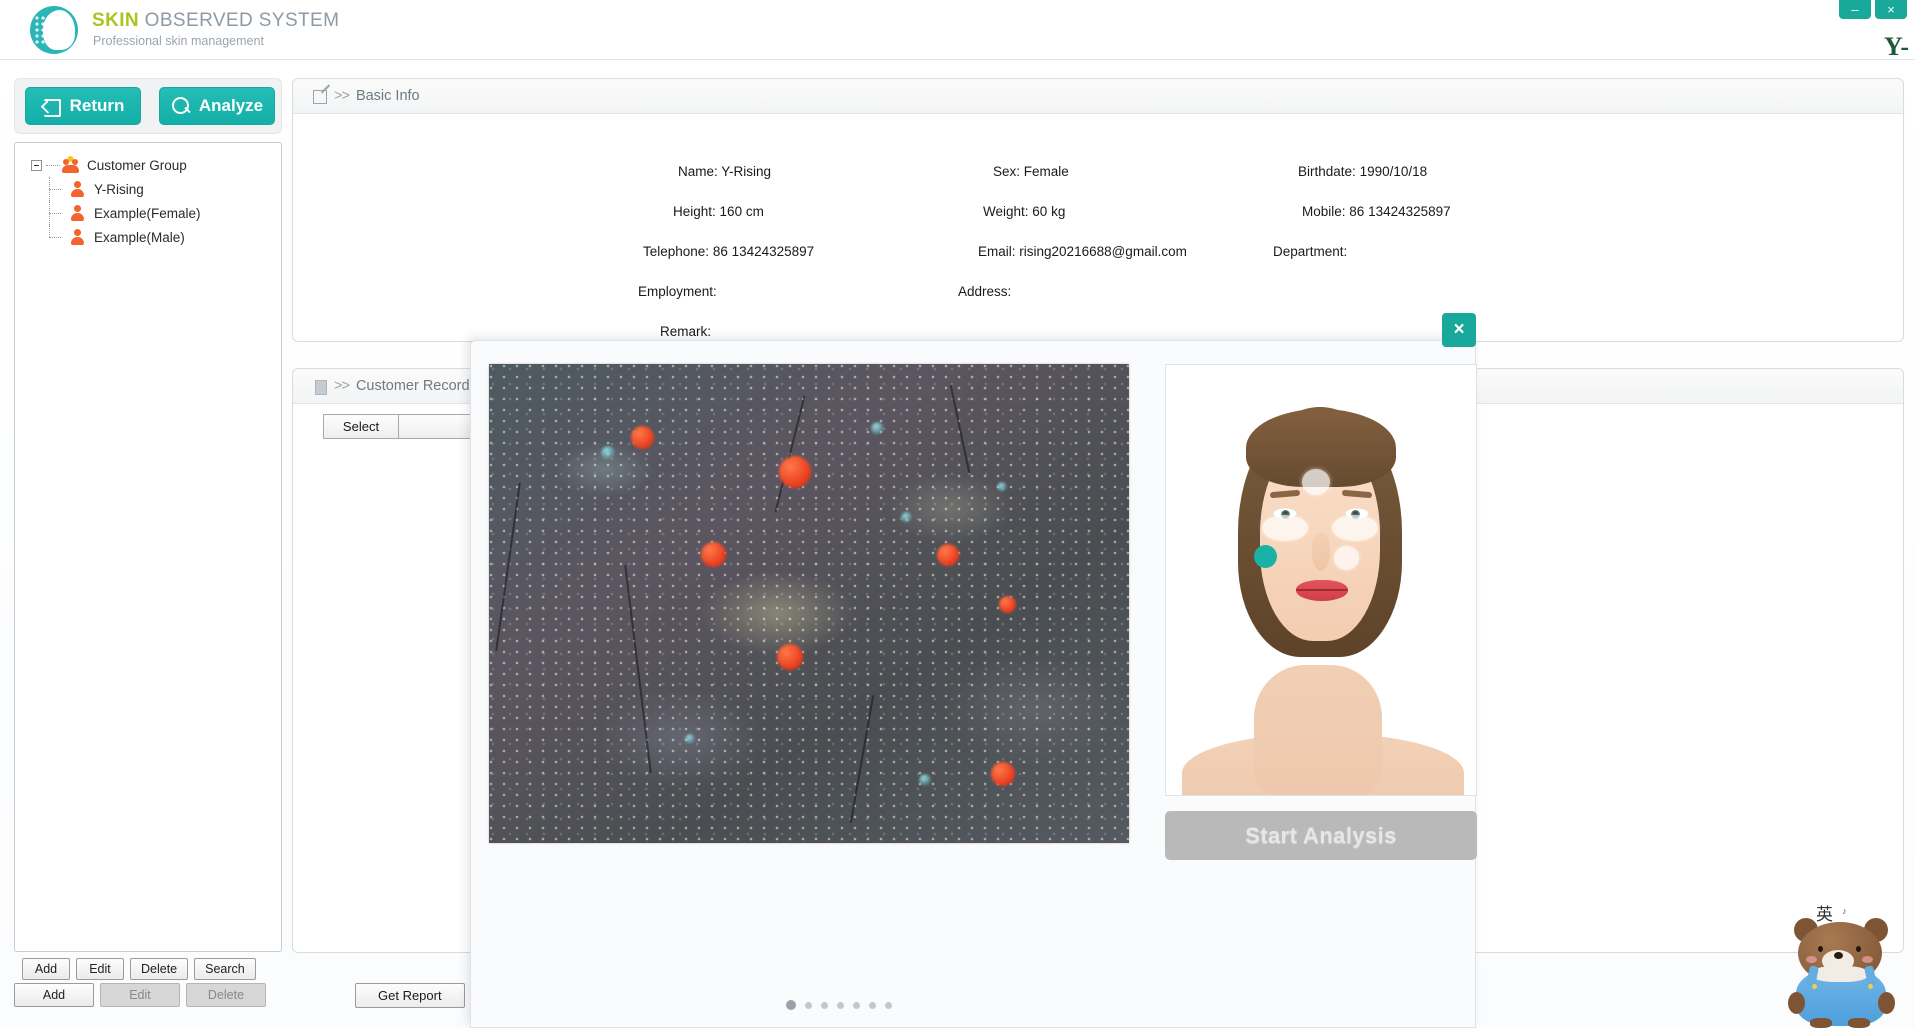 This screenshot has height=1028, width=1915. What do you see at coordinates (115, 20) in the screenshot?
I see `app-title-skin: SKIN` at bounding box center [115, 20].